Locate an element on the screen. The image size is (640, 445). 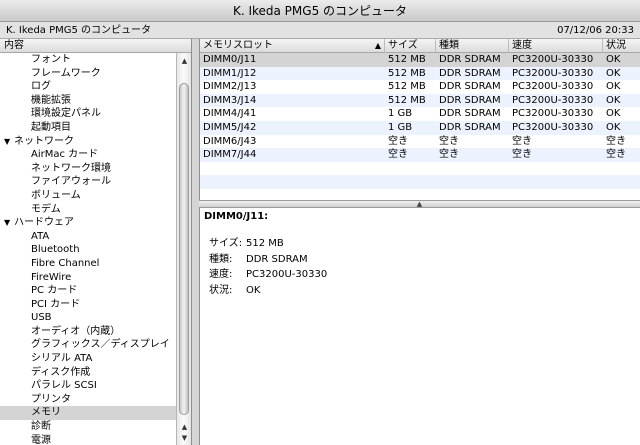
sidebar-item: AirMac カード is located at coordinates (88, 155).